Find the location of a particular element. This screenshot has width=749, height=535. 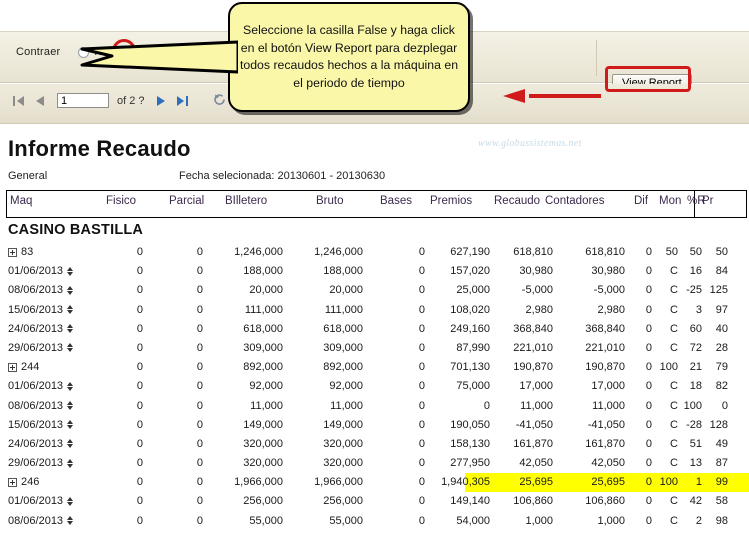

cell-contadores: -41,050 is located at coordinates (606, 424).